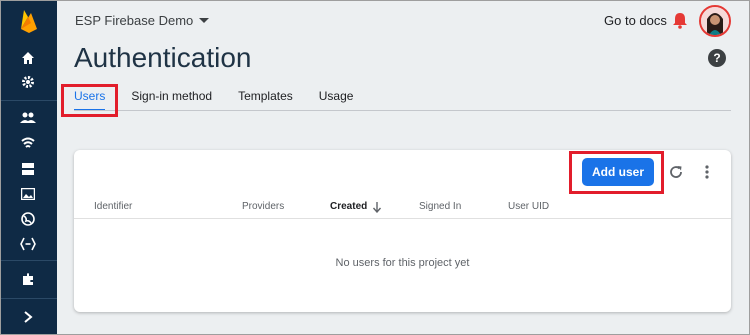  What do you see at coordinates (113, 206) in the screenshot?
I see `column-identifier: Identifier` at bounding box center [113, 206].